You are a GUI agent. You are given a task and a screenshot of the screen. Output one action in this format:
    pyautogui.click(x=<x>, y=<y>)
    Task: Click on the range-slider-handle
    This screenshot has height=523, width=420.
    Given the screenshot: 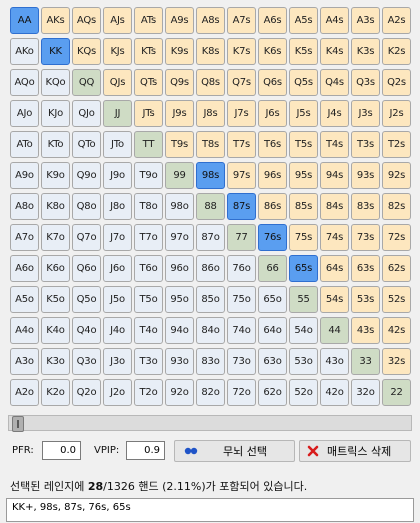 What is the action you would take?
    pyautogui.click(x=18, y=424)
    